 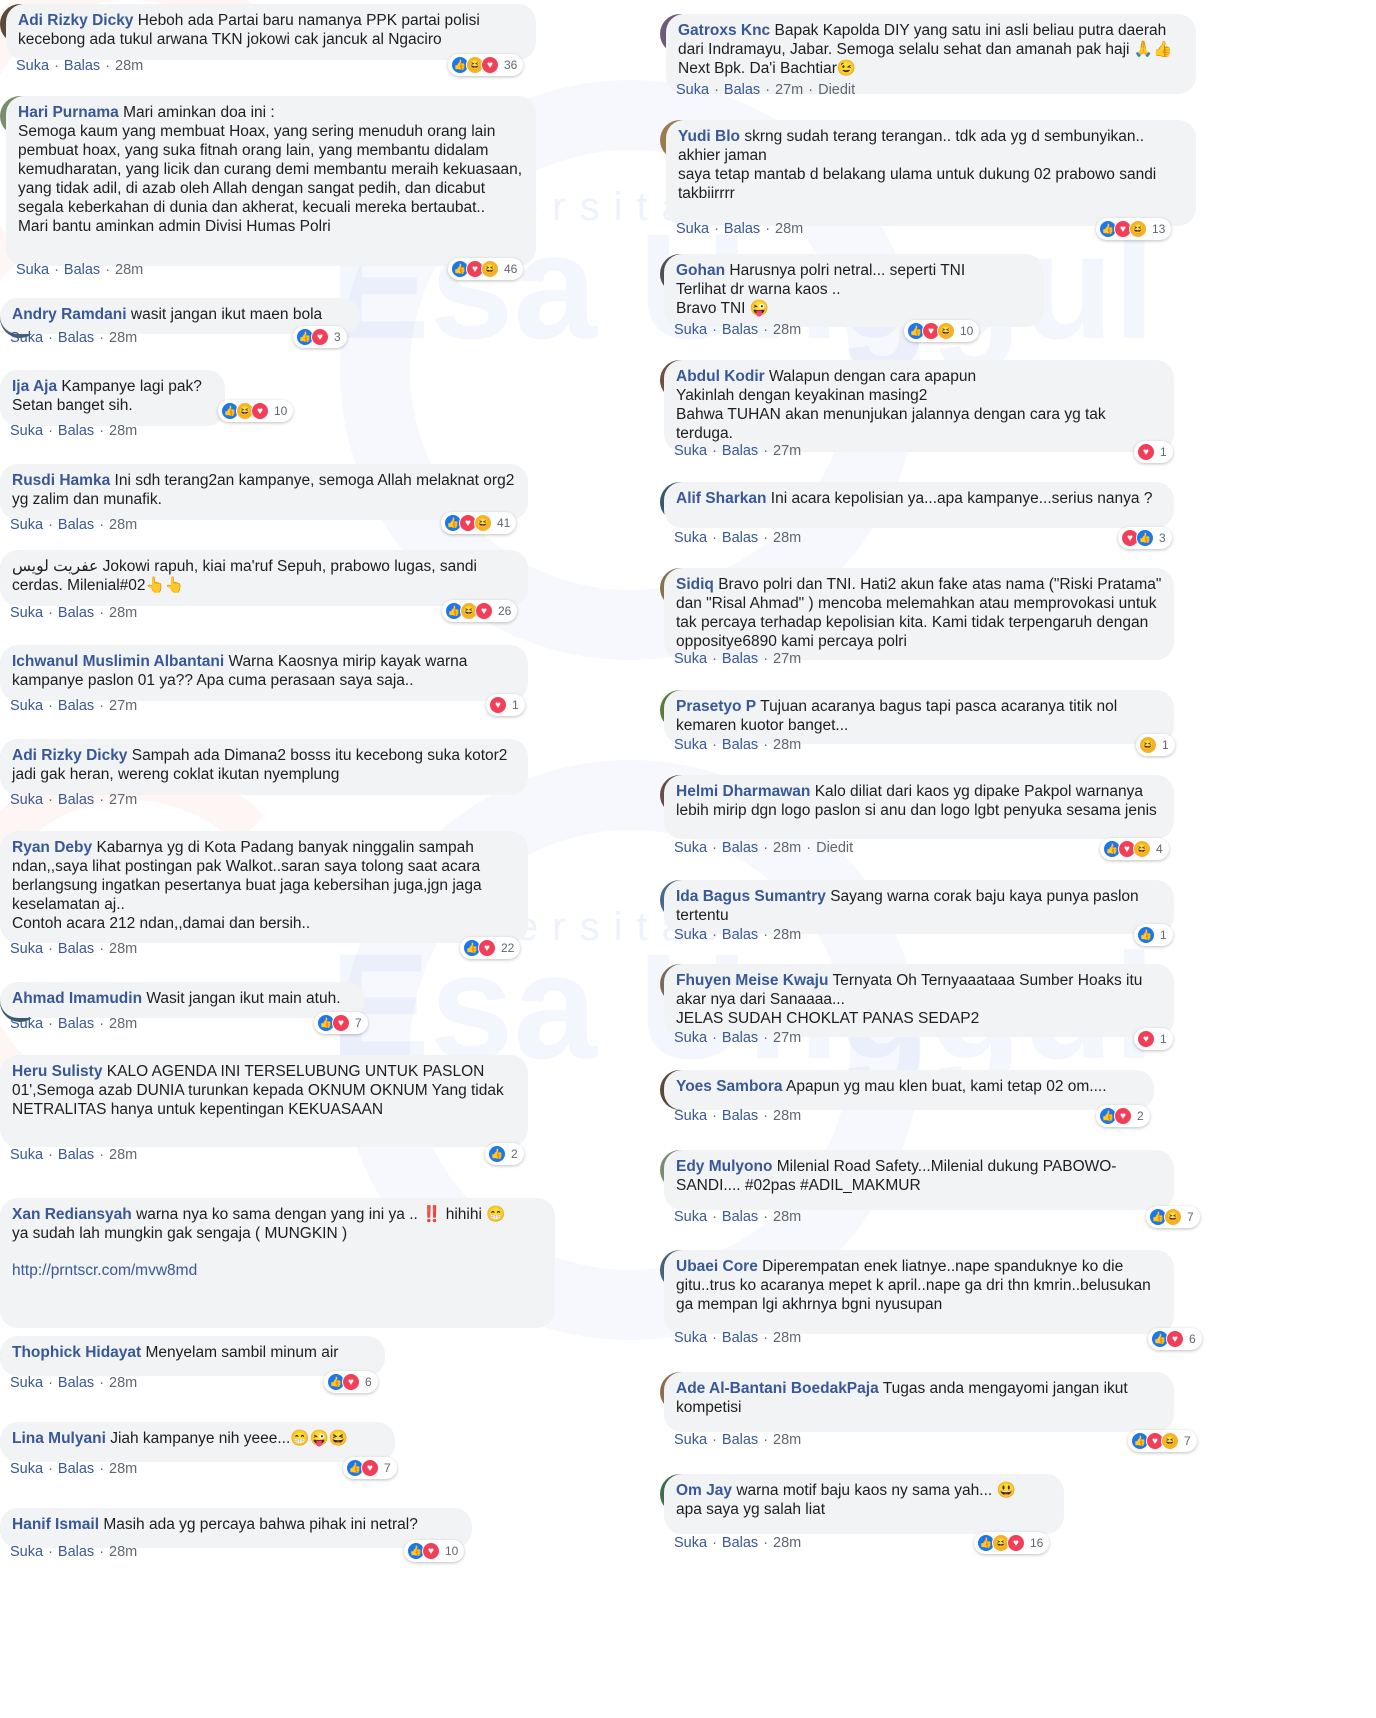 I want to click on reaction-summary: 👍 😆 ♥ 10, so click(x=256, y=411).